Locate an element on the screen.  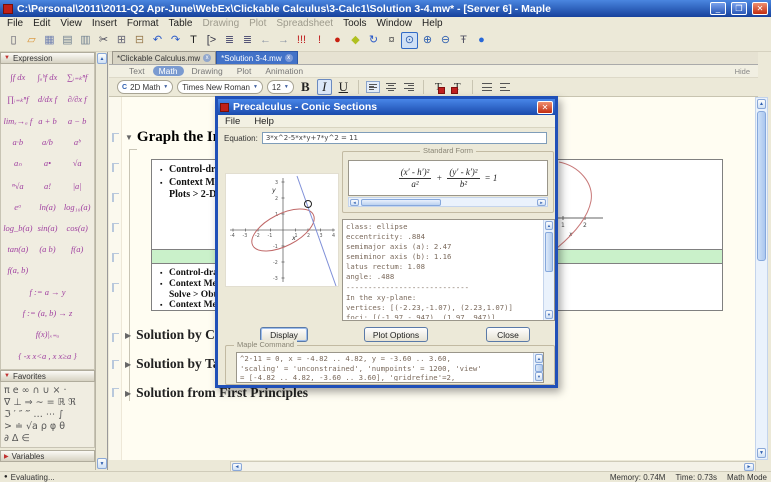
zoom-out-icon: ⊖ is located at coordinates (445, 40).